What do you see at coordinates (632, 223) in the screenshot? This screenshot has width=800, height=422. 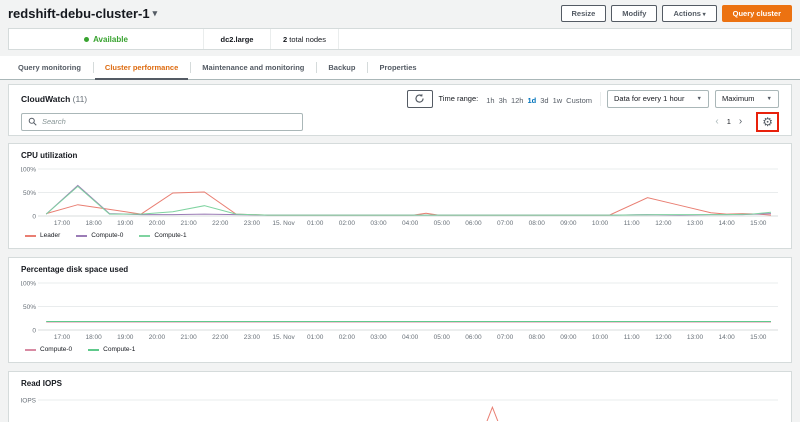 I see `svg-text: 11:00` at bounding box center [632, 223].